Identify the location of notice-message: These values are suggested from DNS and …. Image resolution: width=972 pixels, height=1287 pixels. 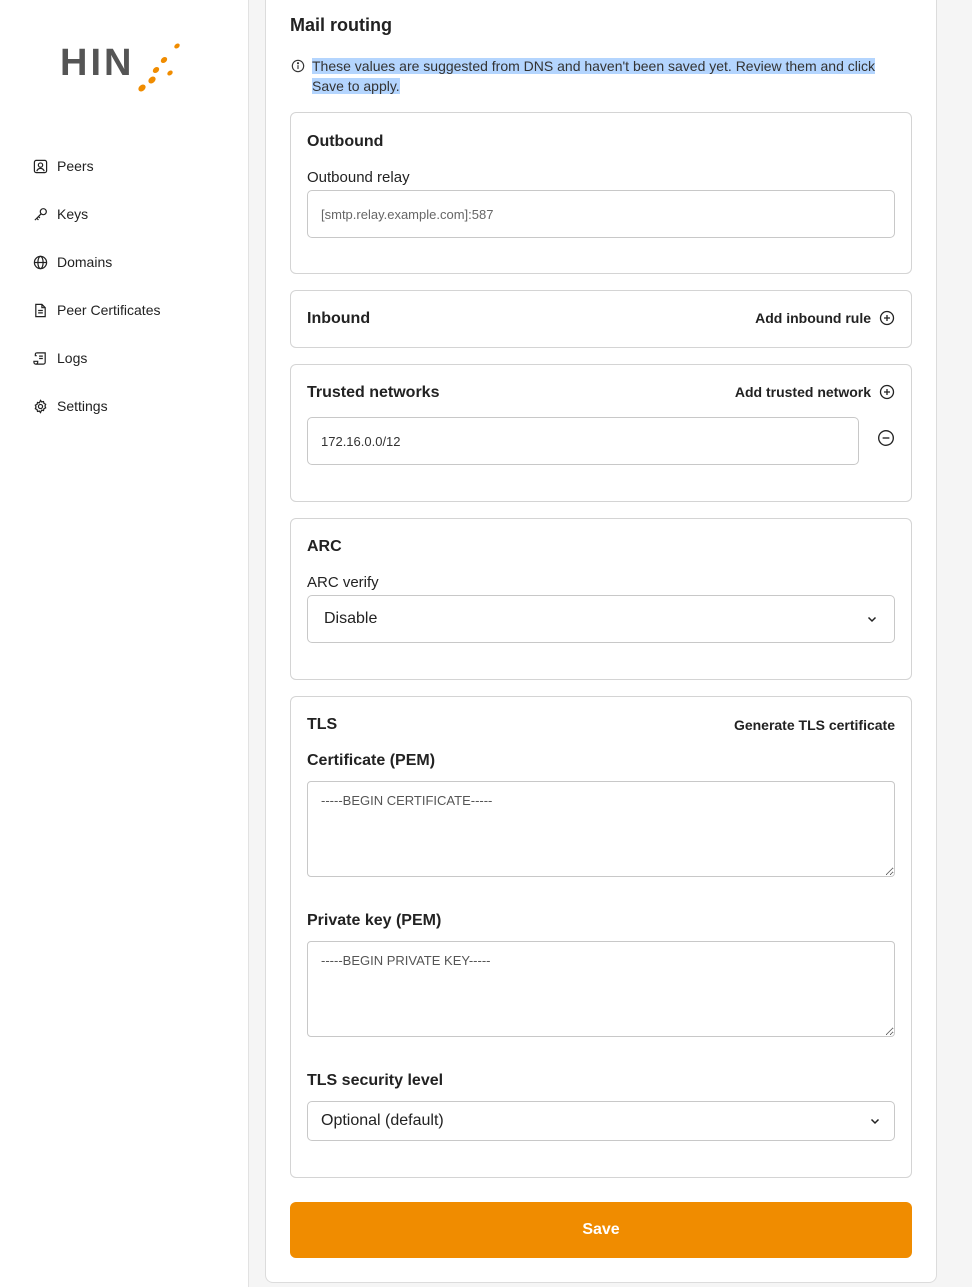
(593, 76).